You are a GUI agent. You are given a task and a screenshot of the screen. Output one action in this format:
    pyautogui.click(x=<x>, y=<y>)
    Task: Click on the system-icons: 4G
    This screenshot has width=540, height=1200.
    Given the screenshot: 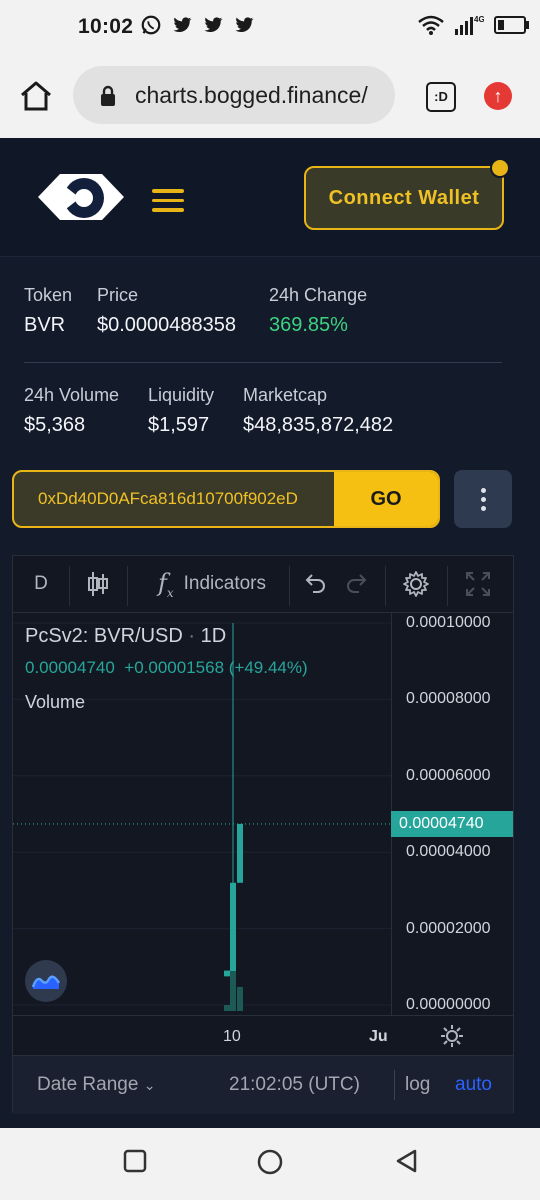 What is the action you would take?
    pyautogui.click(x=473, y=25)
    